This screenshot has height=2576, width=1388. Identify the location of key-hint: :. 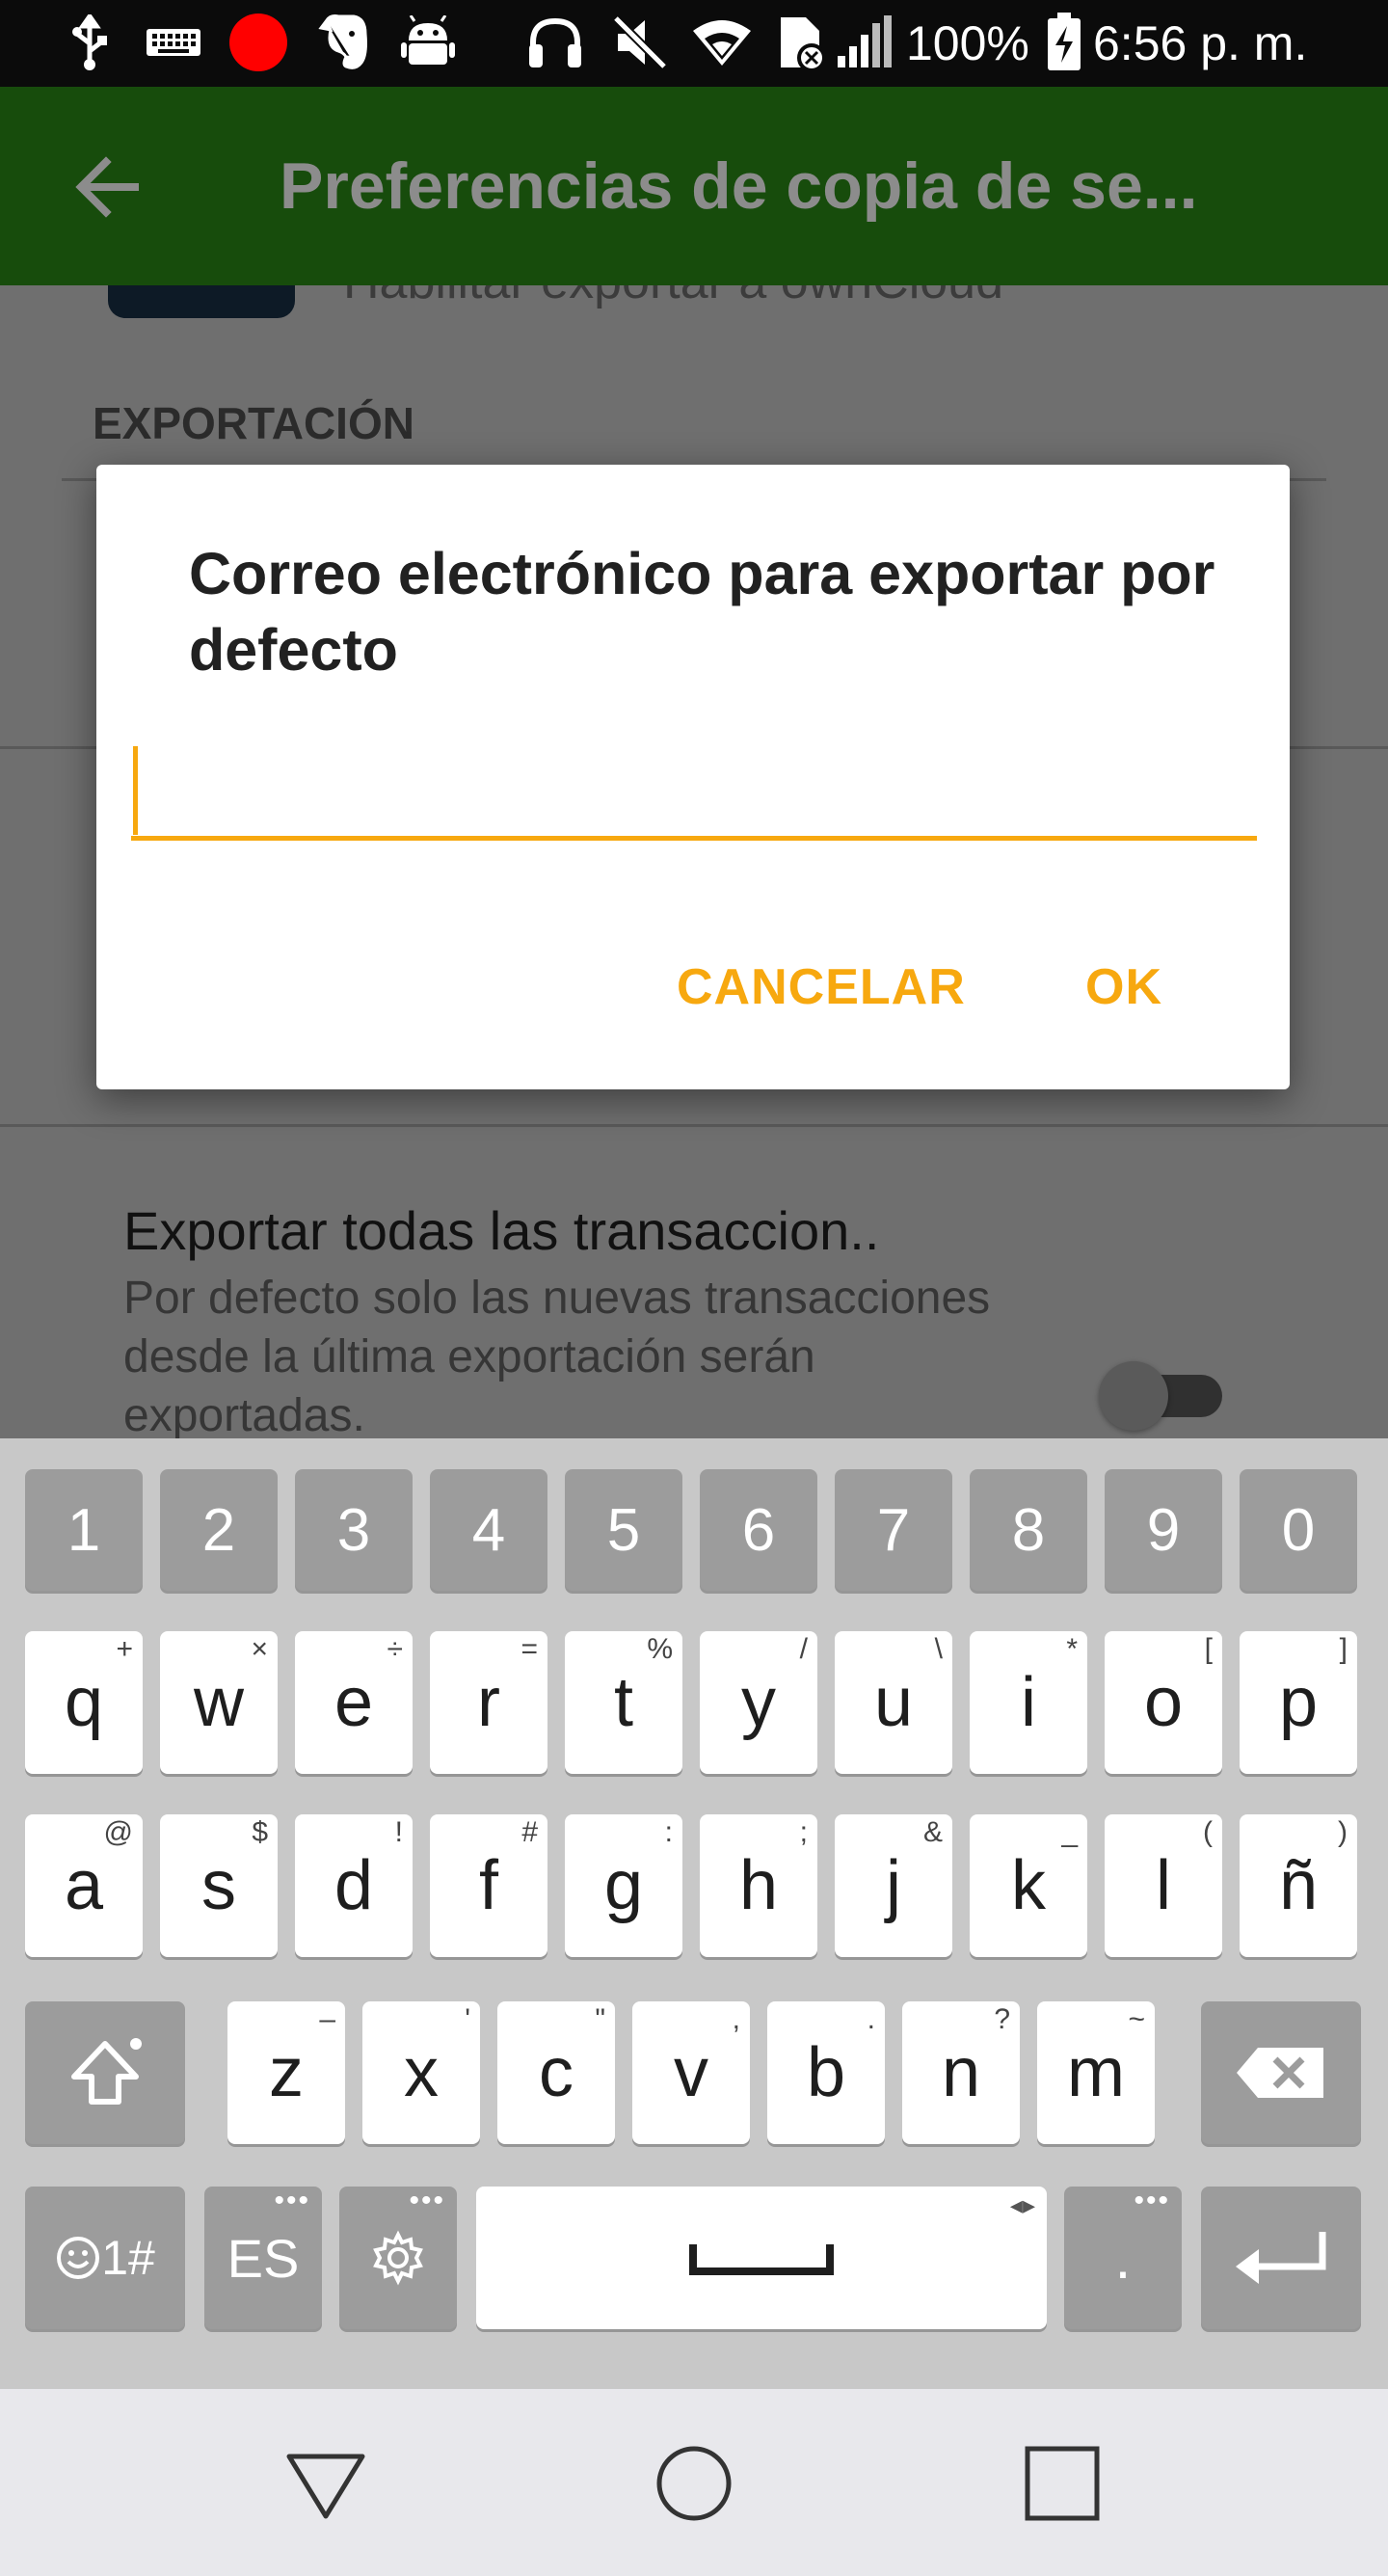
(668, 1832).